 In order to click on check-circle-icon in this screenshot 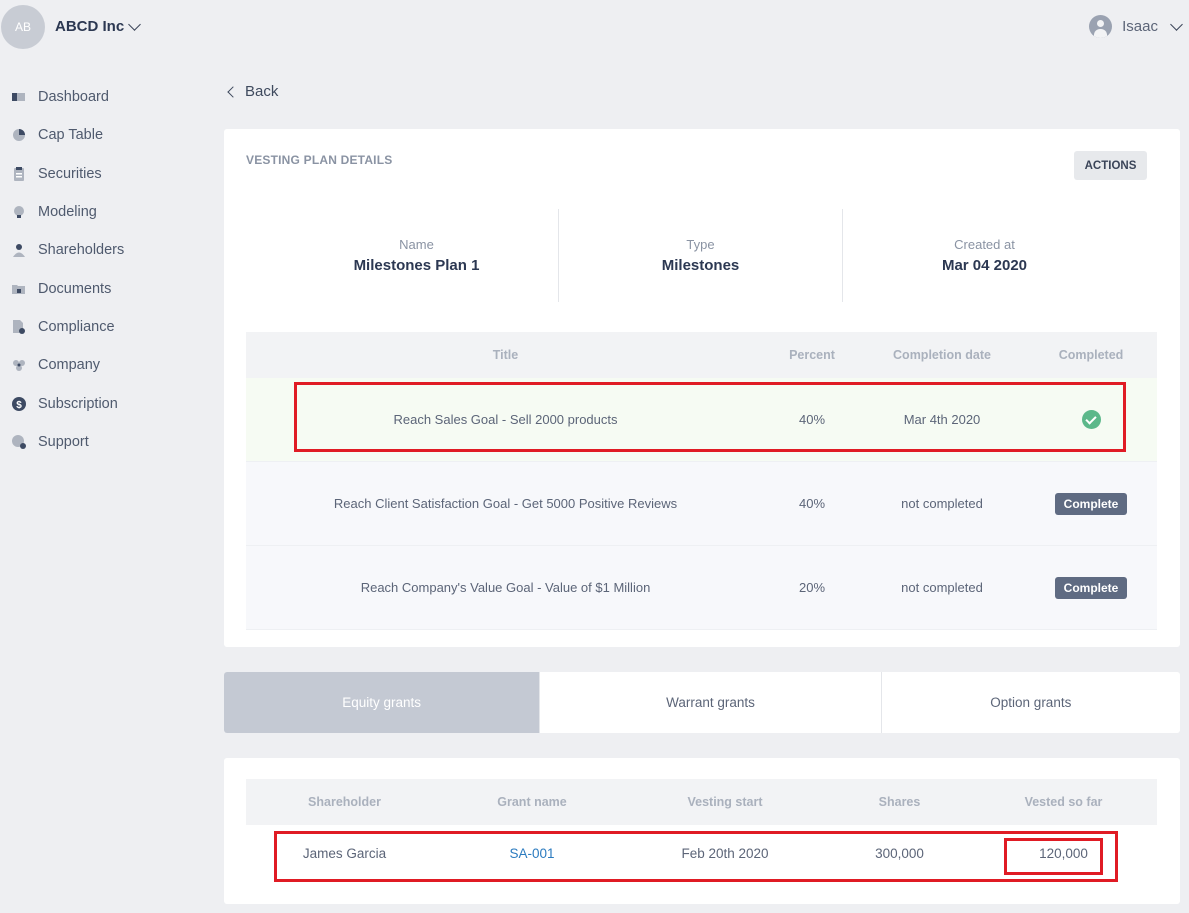, I will do `click(1091, 419)`.